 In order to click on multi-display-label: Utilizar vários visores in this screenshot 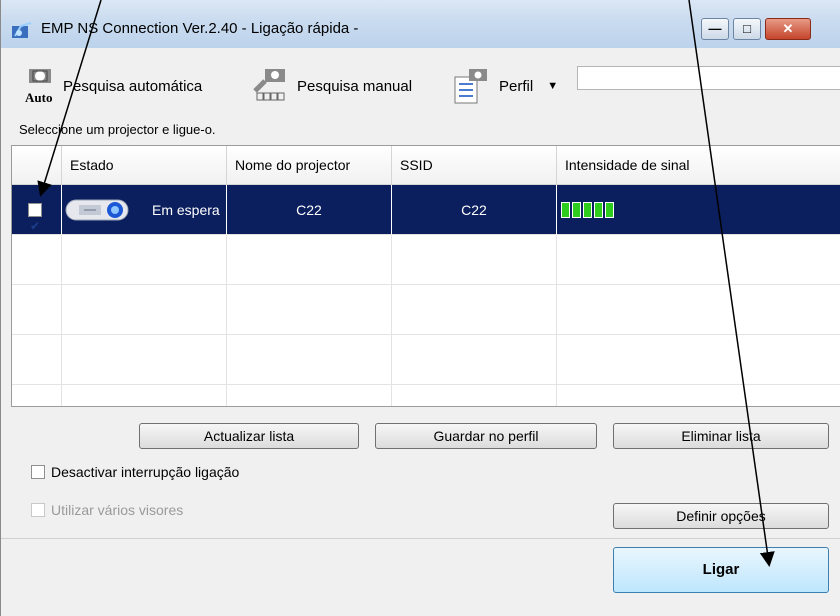, I will do `click(117, 510)`.